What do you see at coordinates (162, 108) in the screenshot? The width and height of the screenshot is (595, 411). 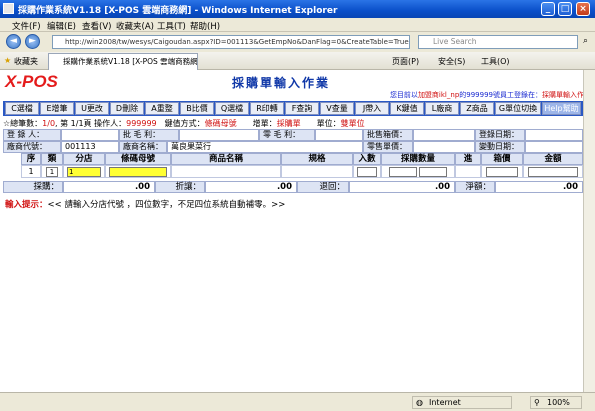 I see `btn-reset: A重整` at bounding box center [162, 108].